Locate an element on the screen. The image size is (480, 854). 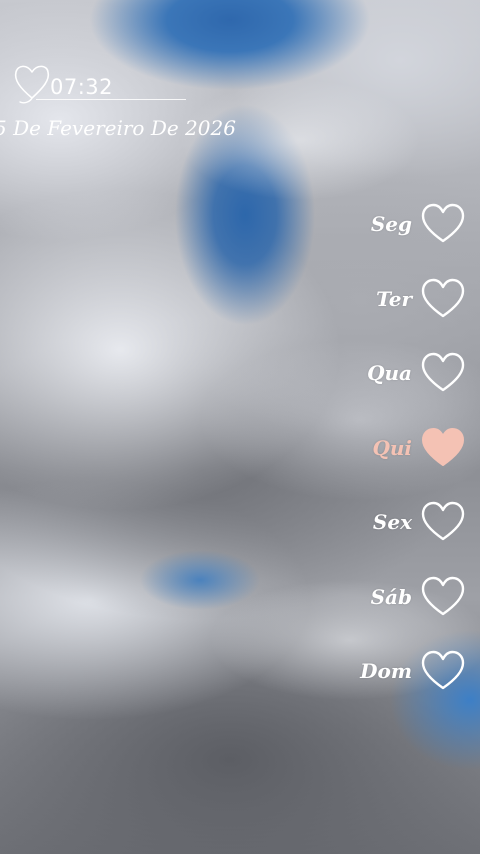
weekday-row-ter: Ter is located at coordinates (396, 299).